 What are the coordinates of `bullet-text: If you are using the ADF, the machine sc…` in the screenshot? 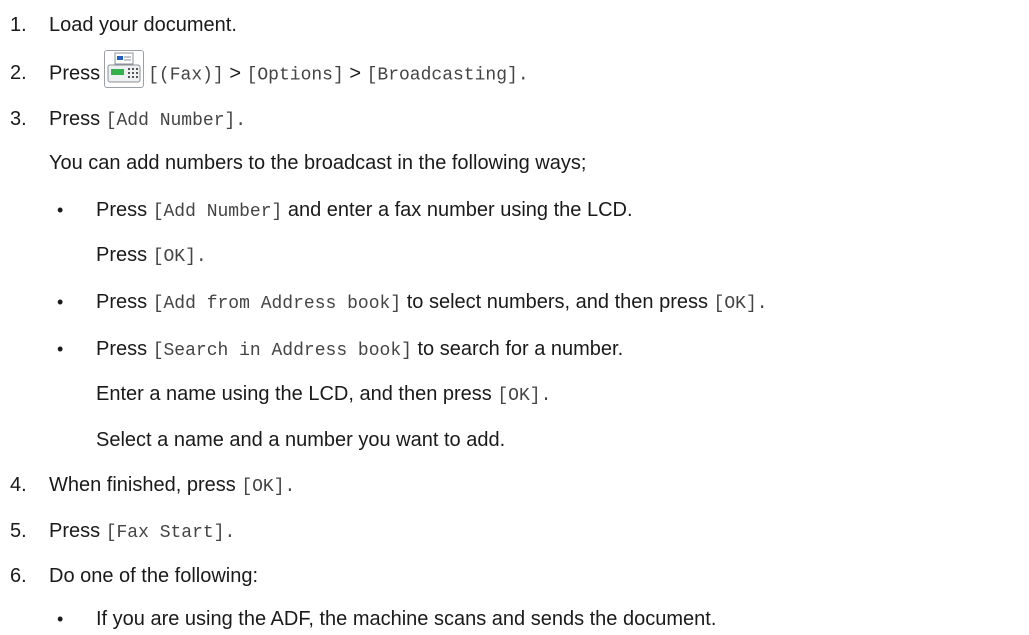 It's located at (406, 619).